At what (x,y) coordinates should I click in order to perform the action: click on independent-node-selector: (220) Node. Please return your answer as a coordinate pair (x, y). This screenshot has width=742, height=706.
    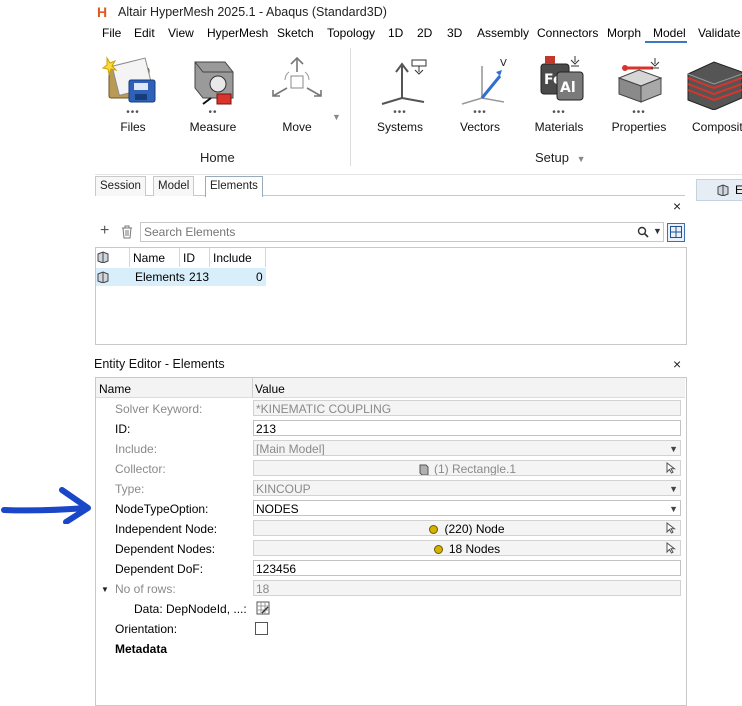
    Looking at the image, I should click on (467, 528).